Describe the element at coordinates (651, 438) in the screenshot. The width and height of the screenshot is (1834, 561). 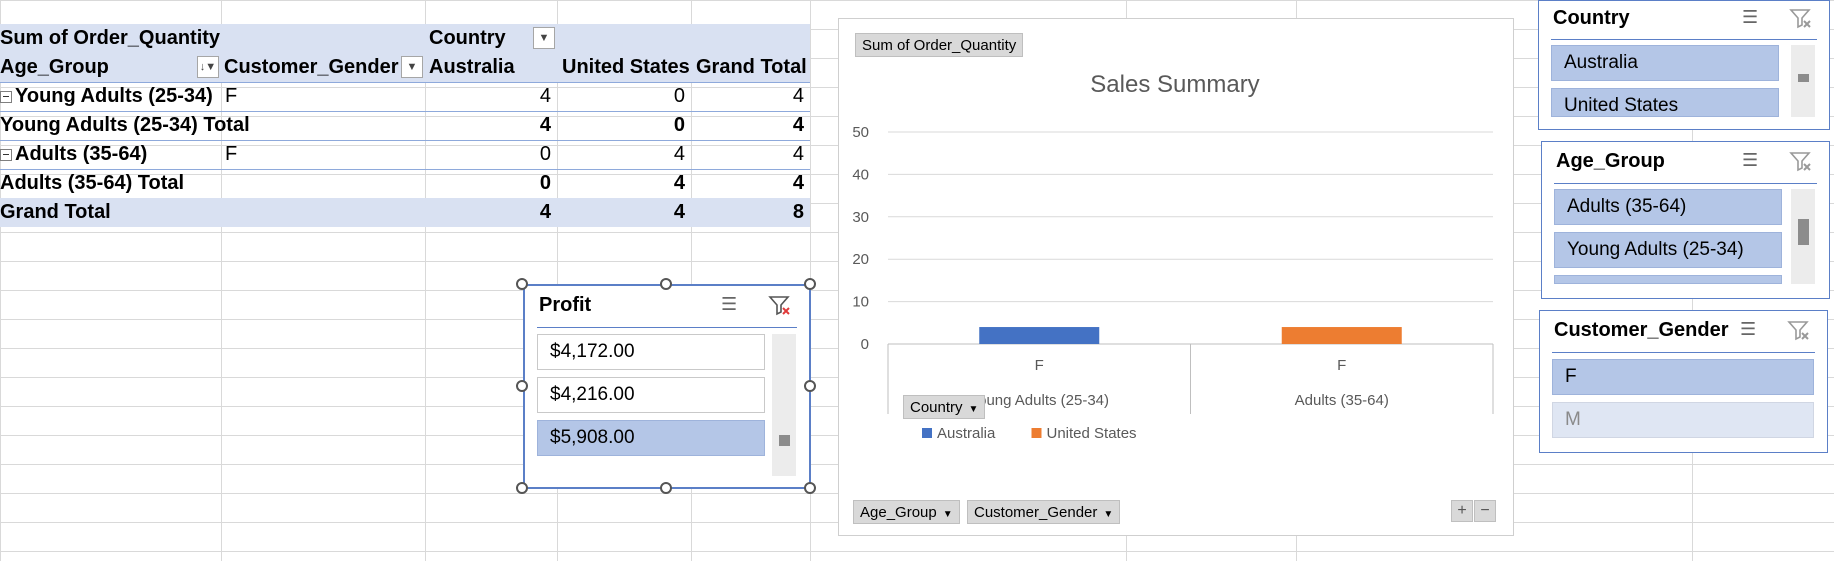
I see `slicer-item-selected: $5,908.00` at that location.